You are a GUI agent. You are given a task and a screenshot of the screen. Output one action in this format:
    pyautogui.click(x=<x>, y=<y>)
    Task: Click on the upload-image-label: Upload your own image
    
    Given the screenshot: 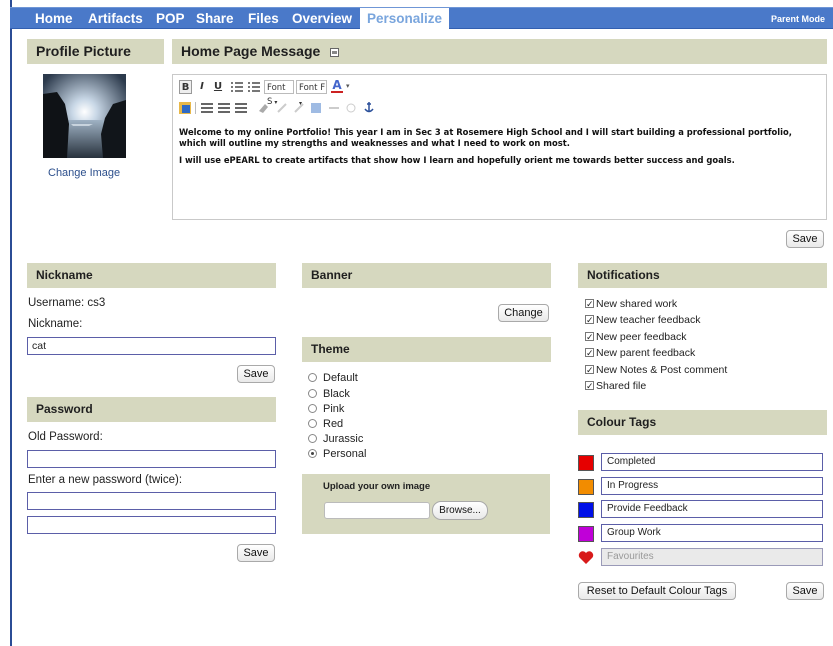 What is the action you would take?
    pyautogui.click(x=377, y=486)
    